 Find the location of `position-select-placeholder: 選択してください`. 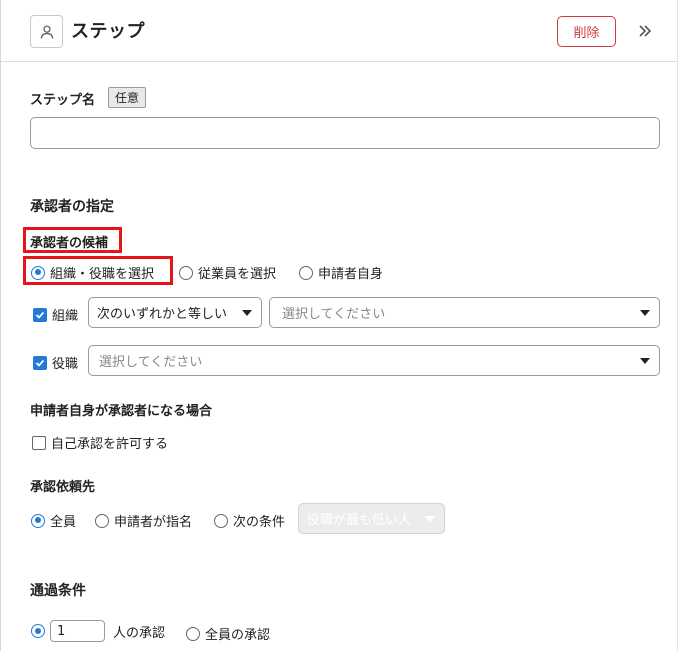

position-select-placeholder: 選択してください is located at coordinates (151, 362).